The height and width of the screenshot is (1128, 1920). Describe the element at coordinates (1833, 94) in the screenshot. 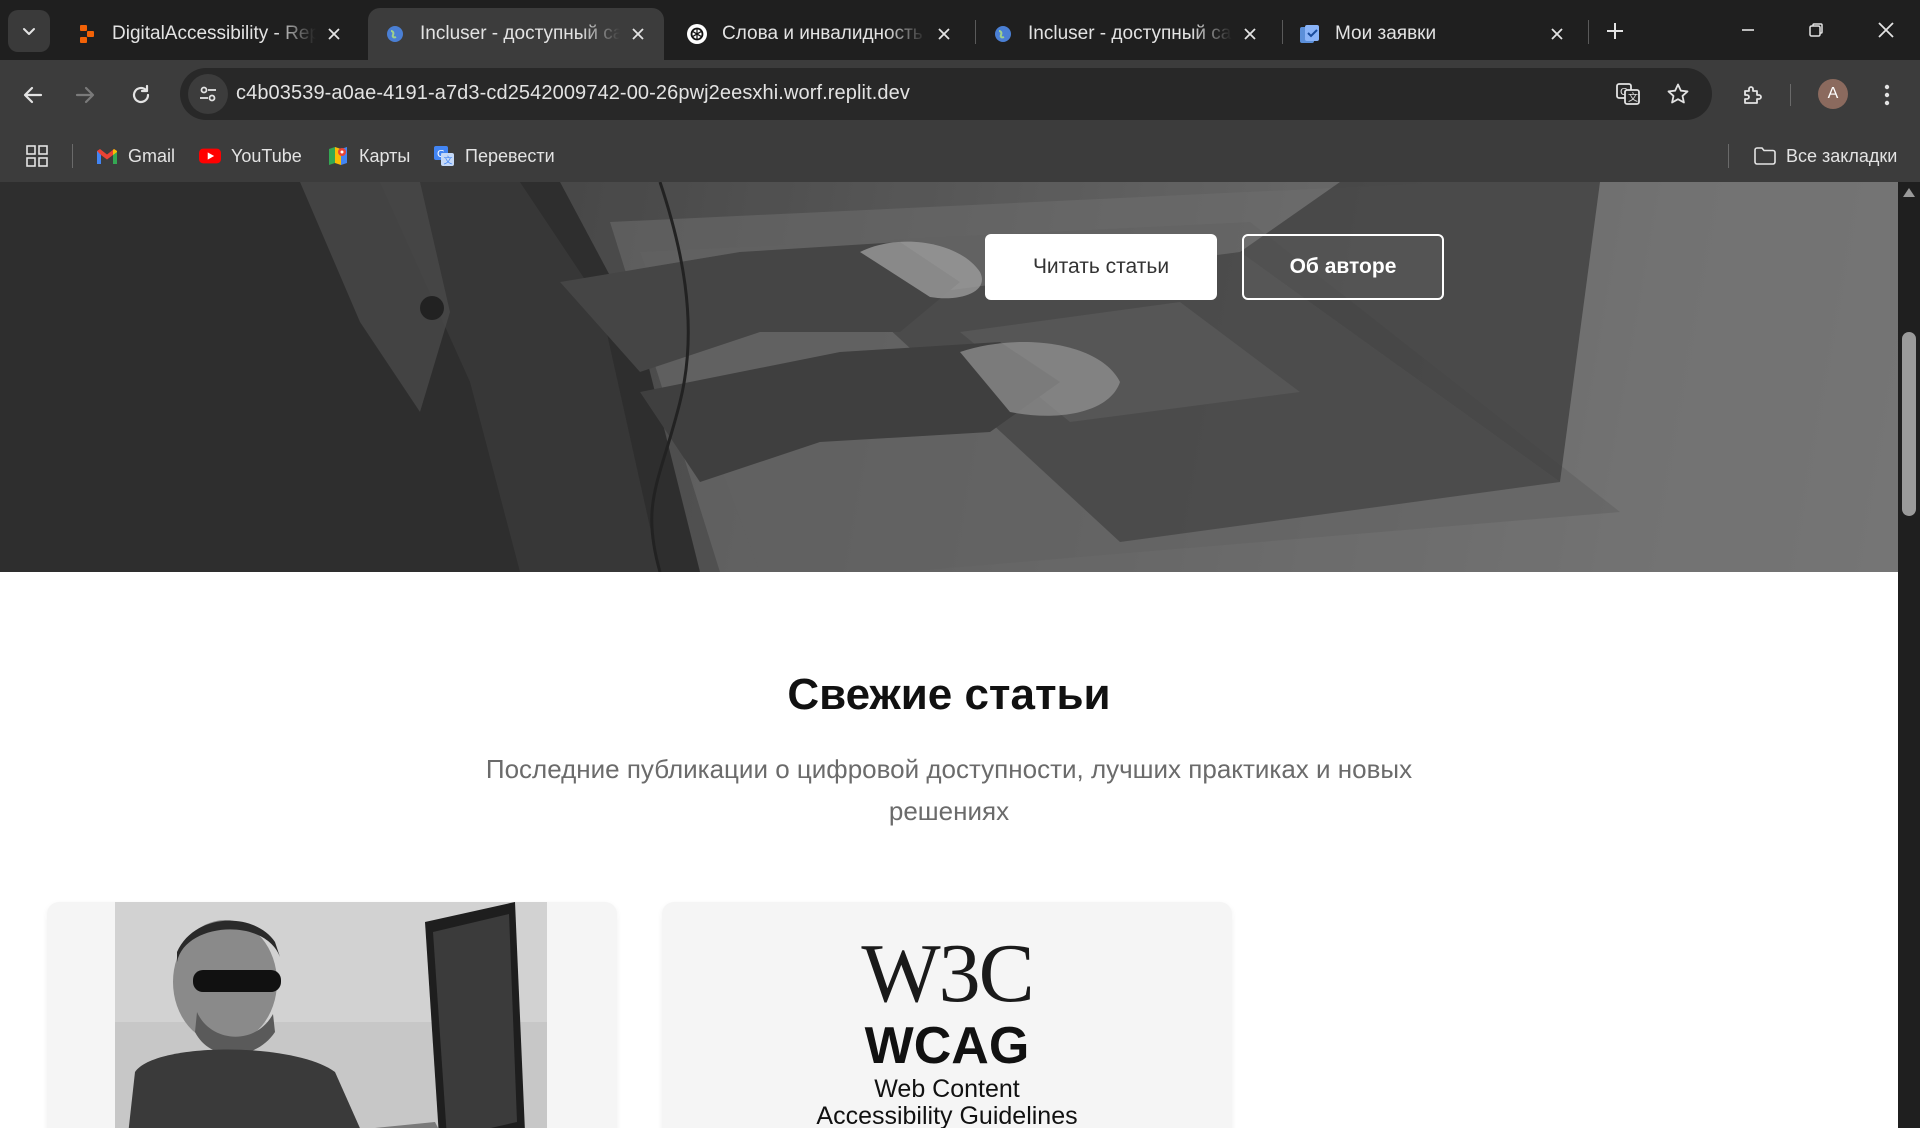

I see `profile-avatar: A` at that location.